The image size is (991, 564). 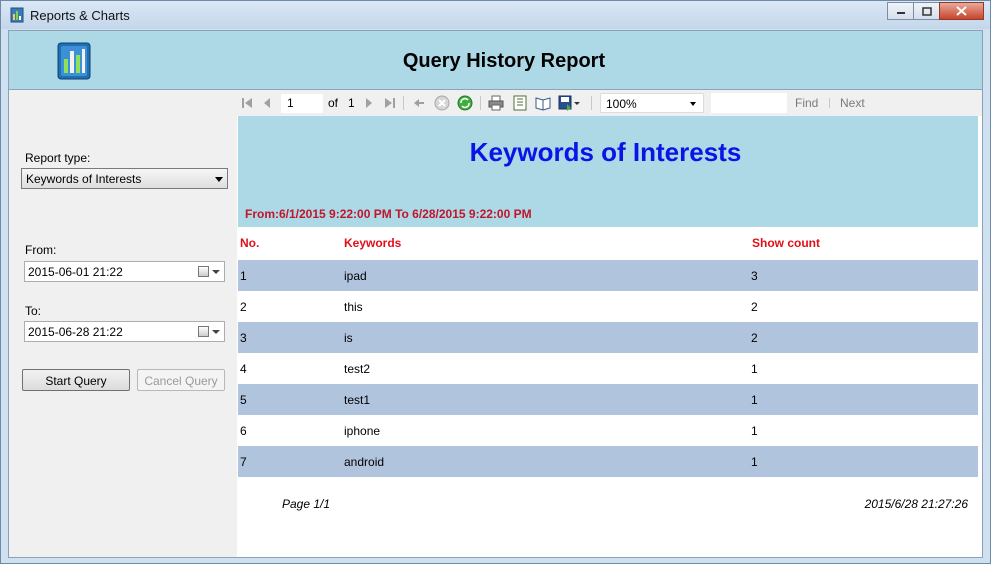 I want to click on column-header-no: No., so click(x=250, y=243).